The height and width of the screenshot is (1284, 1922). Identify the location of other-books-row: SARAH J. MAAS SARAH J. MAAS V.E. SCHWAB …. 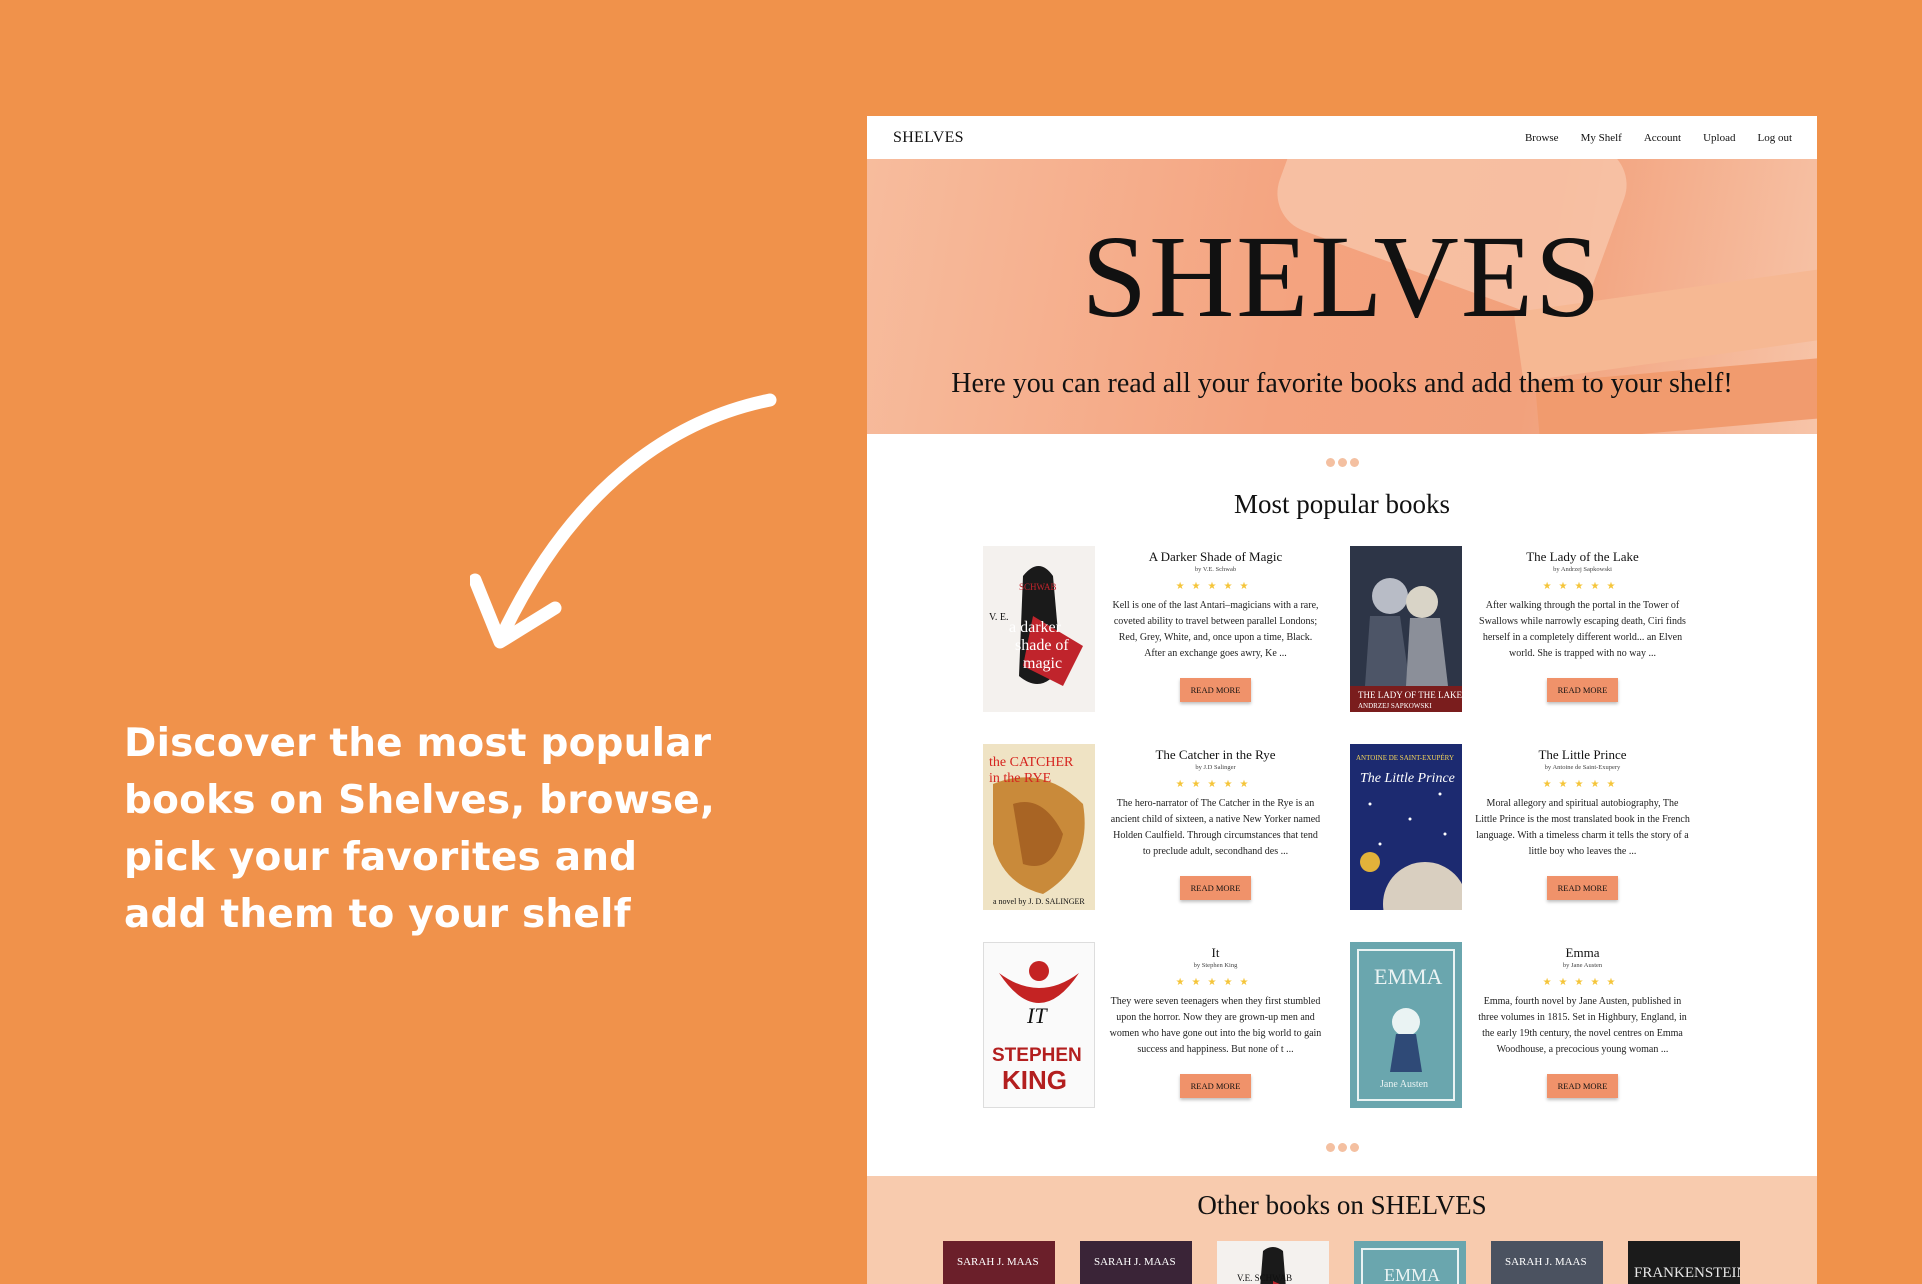
(1380, 1262).